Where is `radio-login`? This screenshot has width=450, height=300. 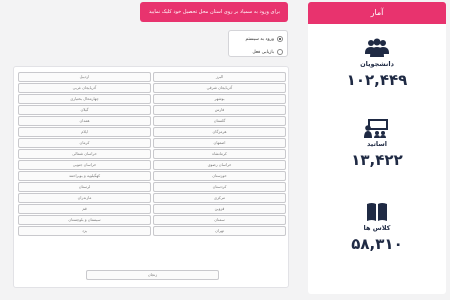
radio-login is located at coordinates (280, 39).